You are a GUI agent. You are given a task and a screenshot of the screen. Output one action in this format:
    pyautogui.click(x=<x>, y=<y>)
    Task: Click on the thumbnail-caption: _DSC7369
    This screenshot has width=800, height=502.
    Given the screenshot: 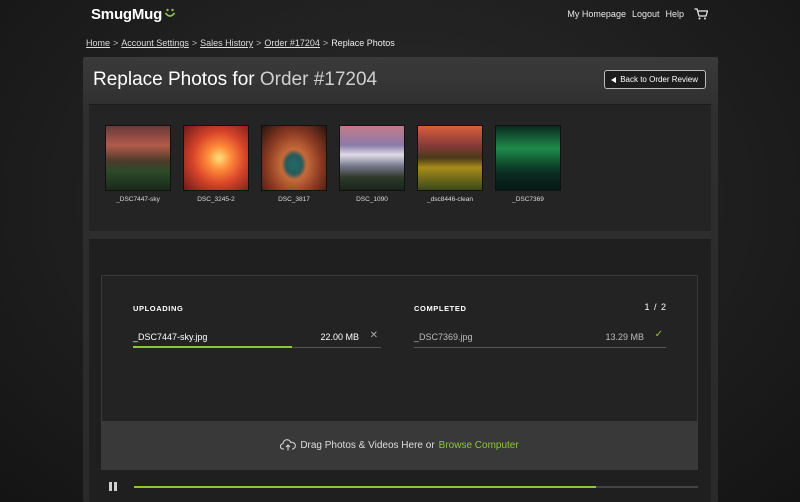 What is the action you would take?
    pyautogui.click(x=528, y=199)
    